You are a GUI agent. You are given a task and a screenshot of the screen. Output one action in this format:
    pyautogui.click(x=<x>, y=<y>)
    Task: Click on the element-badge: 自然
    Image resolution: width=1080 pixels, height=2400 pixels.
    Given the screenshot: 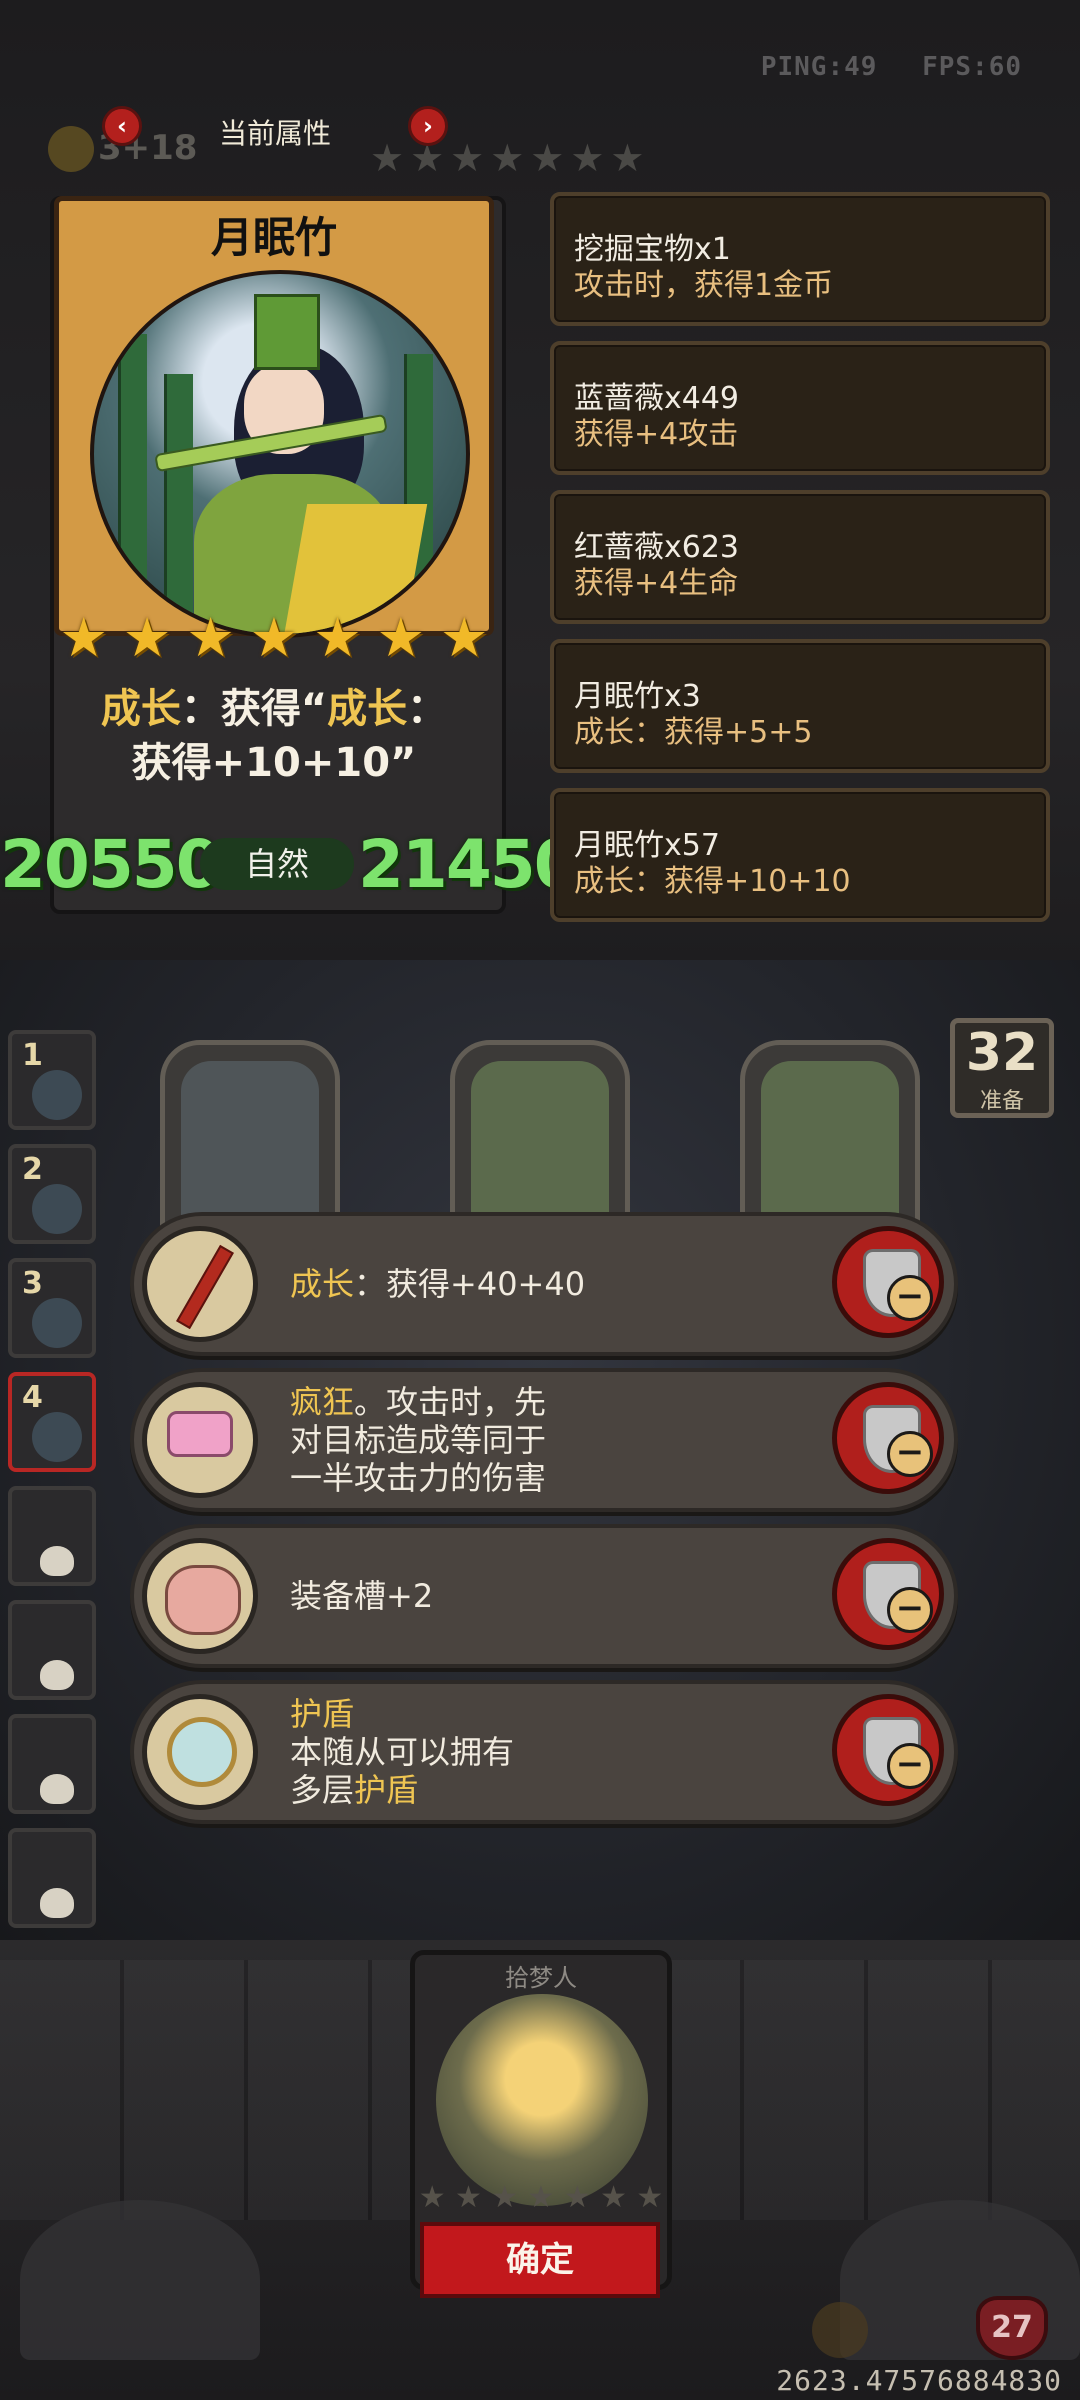 What is the action you would take?
    pyautogui.click(x=277, y=864)
    